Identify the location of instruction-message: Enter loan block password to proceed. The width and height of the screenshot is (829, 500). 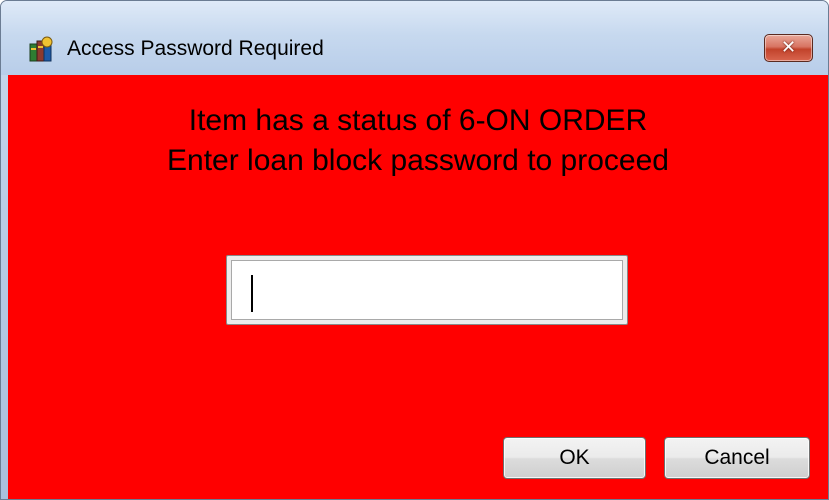
(418, 160).